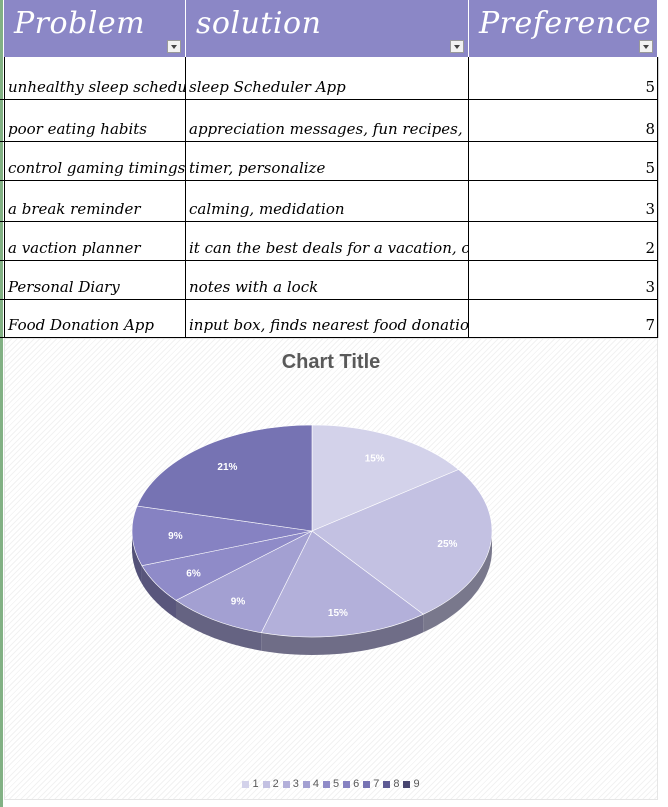 The image size is (668, 807). What do you see at coordinates (411, 784) in the screenshot?
I see `legend-item-9: 9` at bounding box center [411, 784].